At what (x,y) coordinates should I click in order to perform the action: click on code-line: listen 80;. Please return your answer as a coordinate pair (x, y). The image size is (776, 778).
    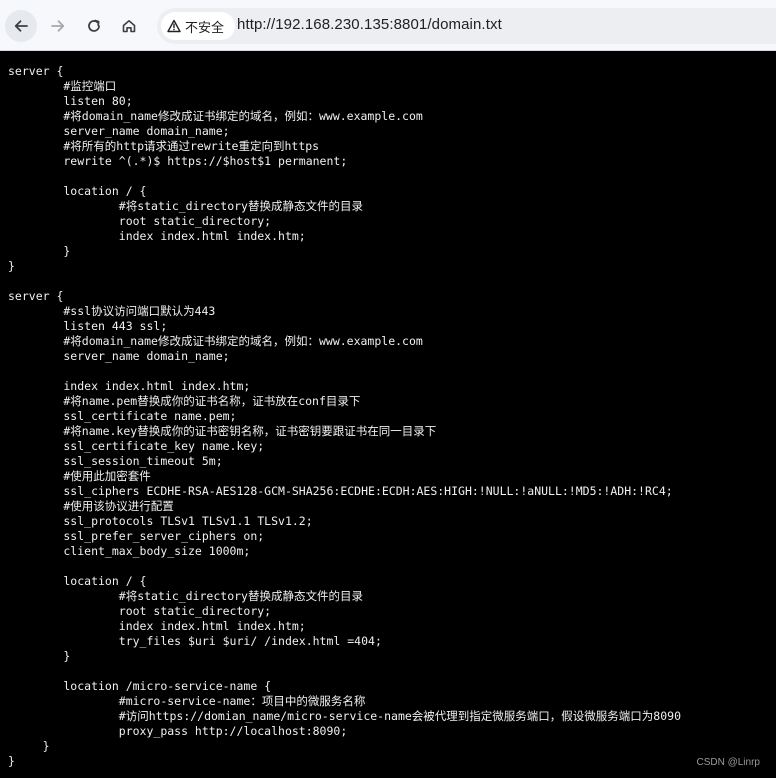
    Looking at the image, I should click on (70, 101).